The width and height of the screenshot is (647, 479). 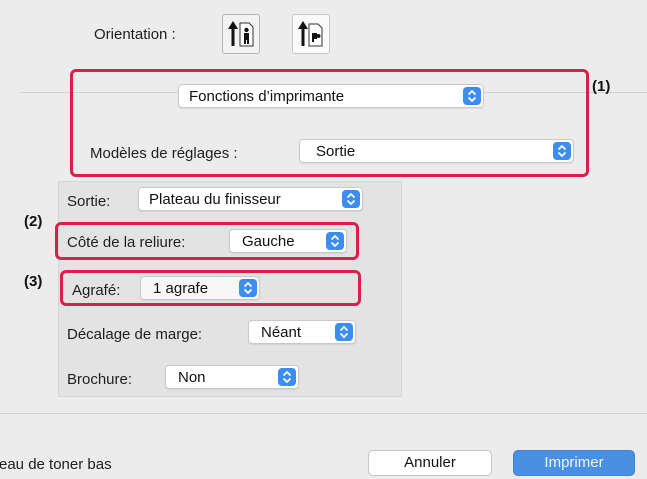 What do you see at coordinates (323, 413) in the screenshot?
I see `footer-separator` at bounding box center [323, 413].